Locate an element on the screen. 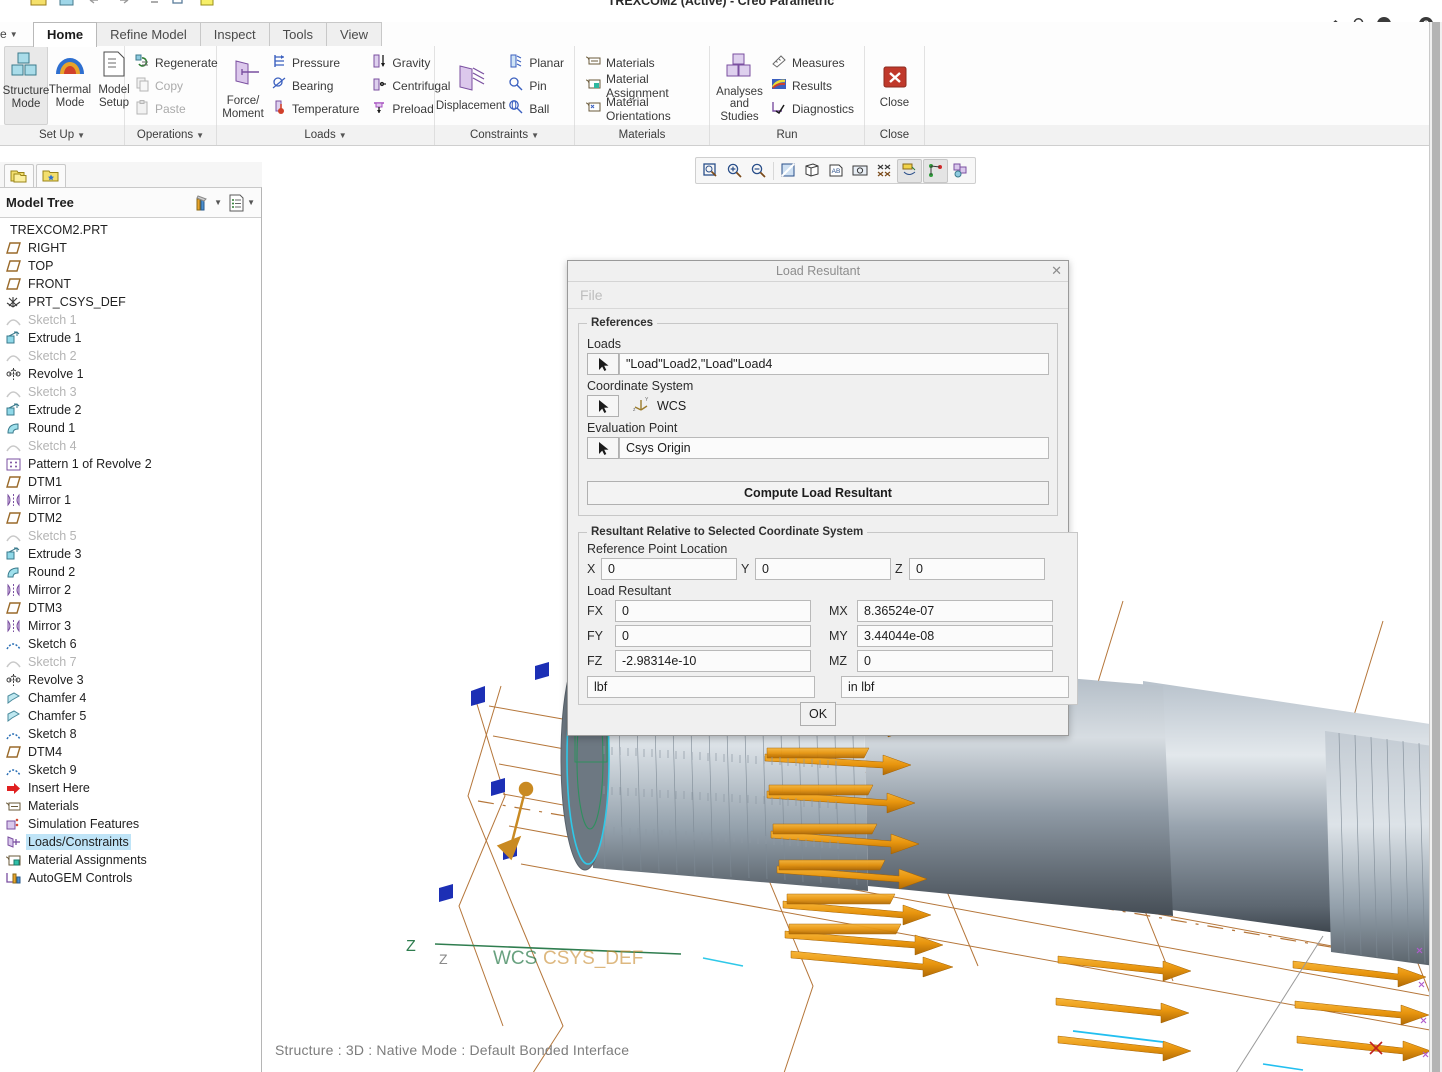 This screenshot has height=1072, width=1442. mesh-display-icon is located at coordinates (935, 170).